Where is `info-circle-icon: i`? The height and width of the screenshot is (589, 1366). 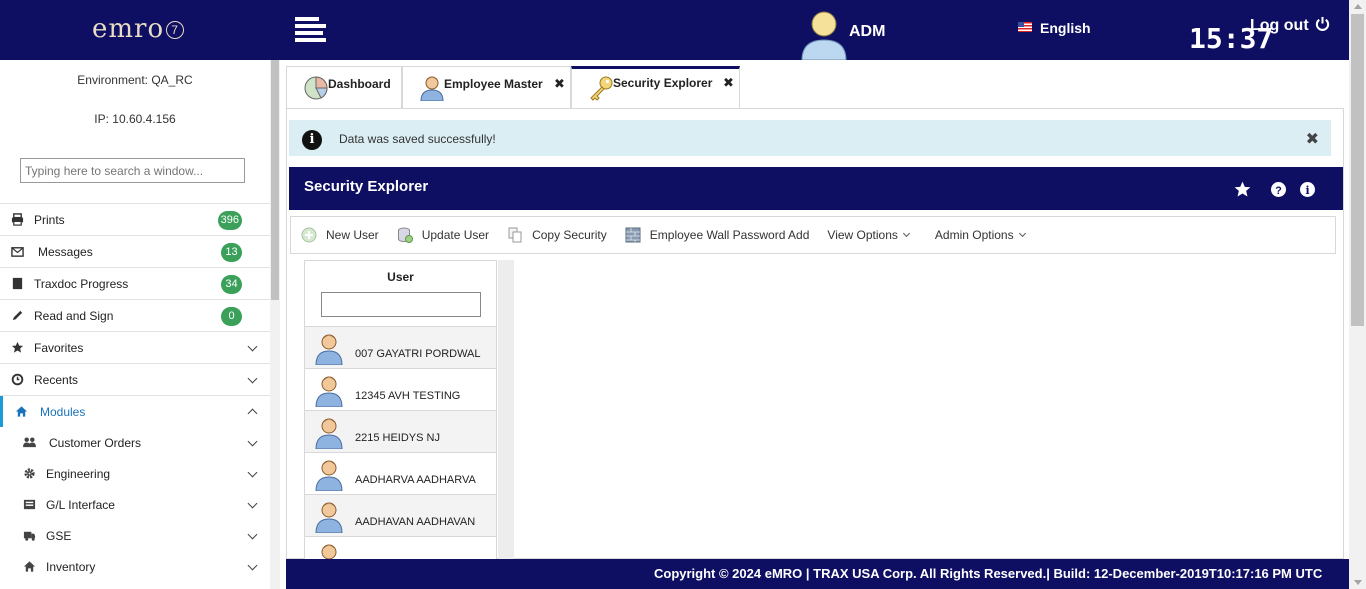 info-circle-icon: i is located at coordinates (1307, 189).